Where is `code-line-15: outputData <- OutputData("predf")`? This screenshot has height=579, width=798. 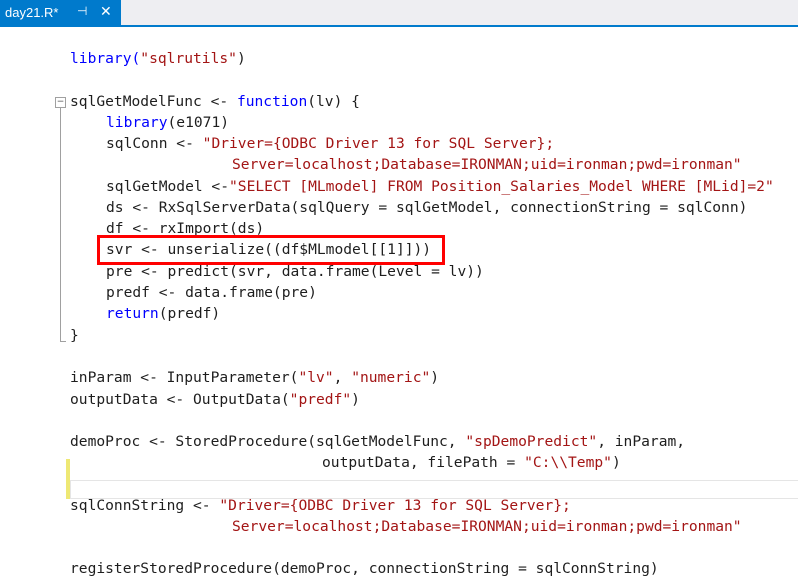
code-line-15: outputData <- OutputData("predf") is located at coordinates (215, 399).